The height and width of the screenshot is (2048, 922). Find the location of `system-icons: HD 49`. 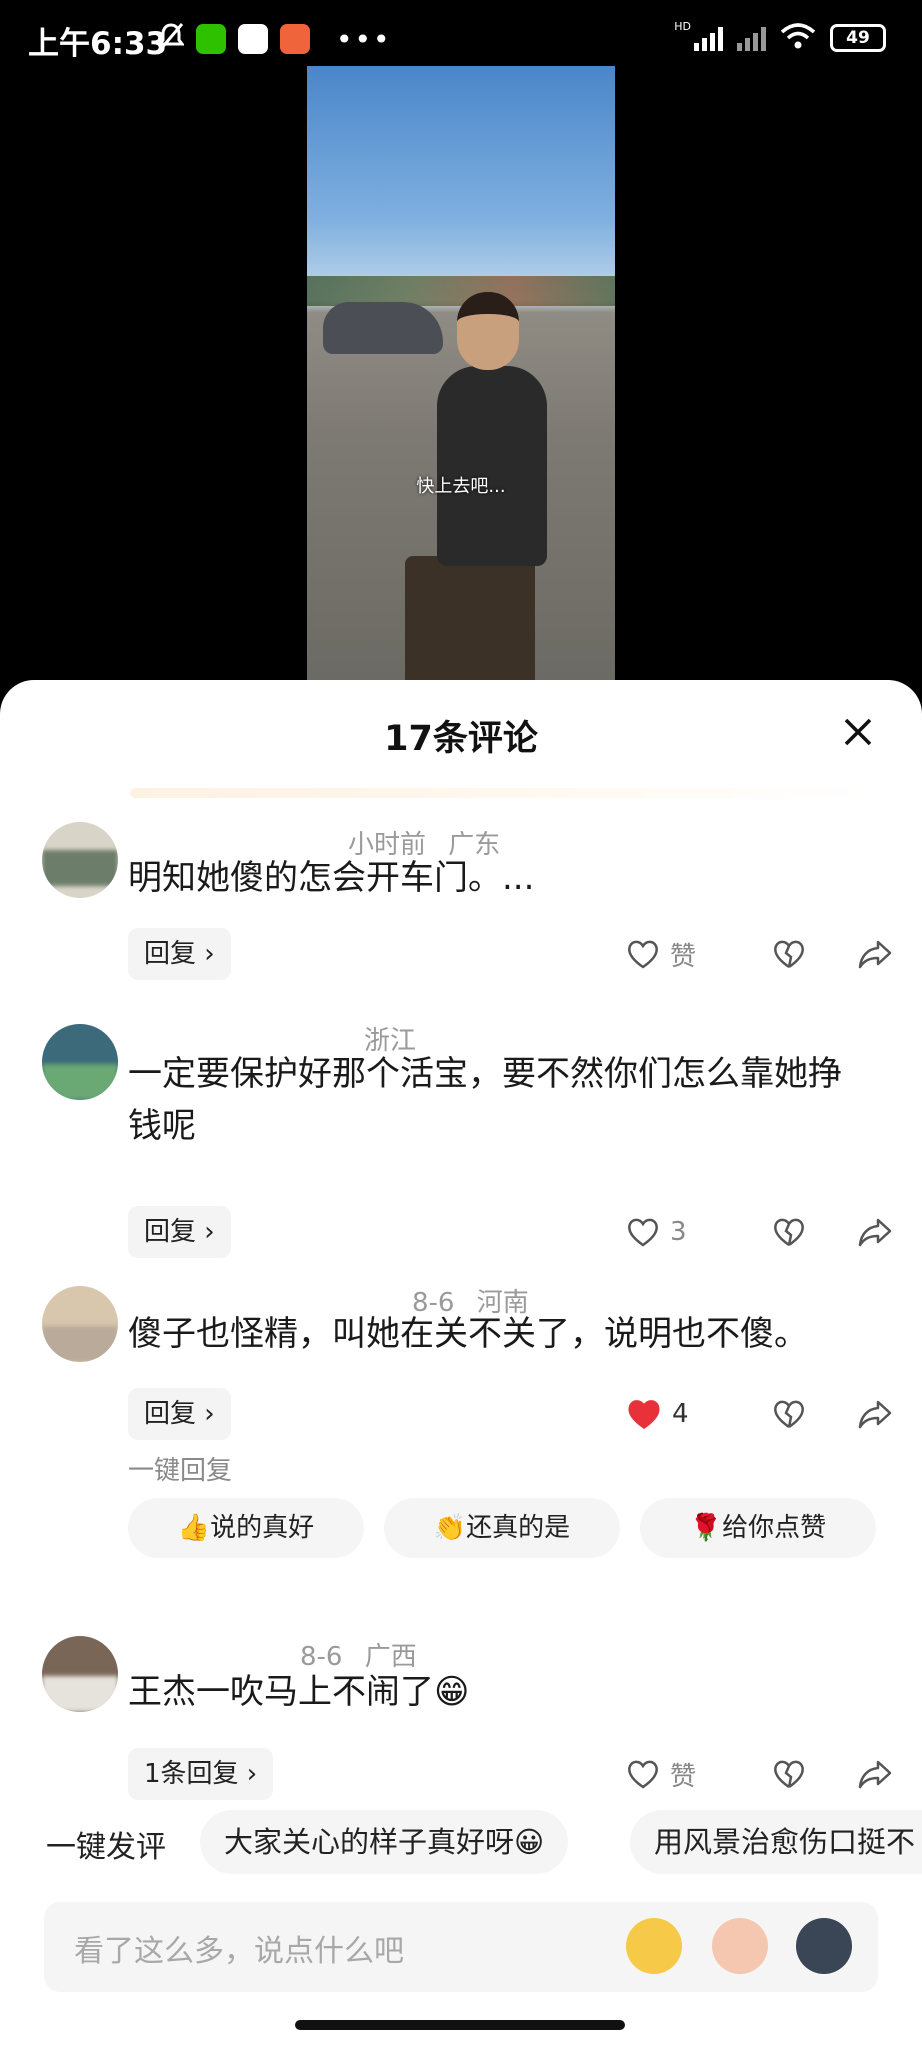

system-icons: HD 49 is located at coordinates (780, 37).